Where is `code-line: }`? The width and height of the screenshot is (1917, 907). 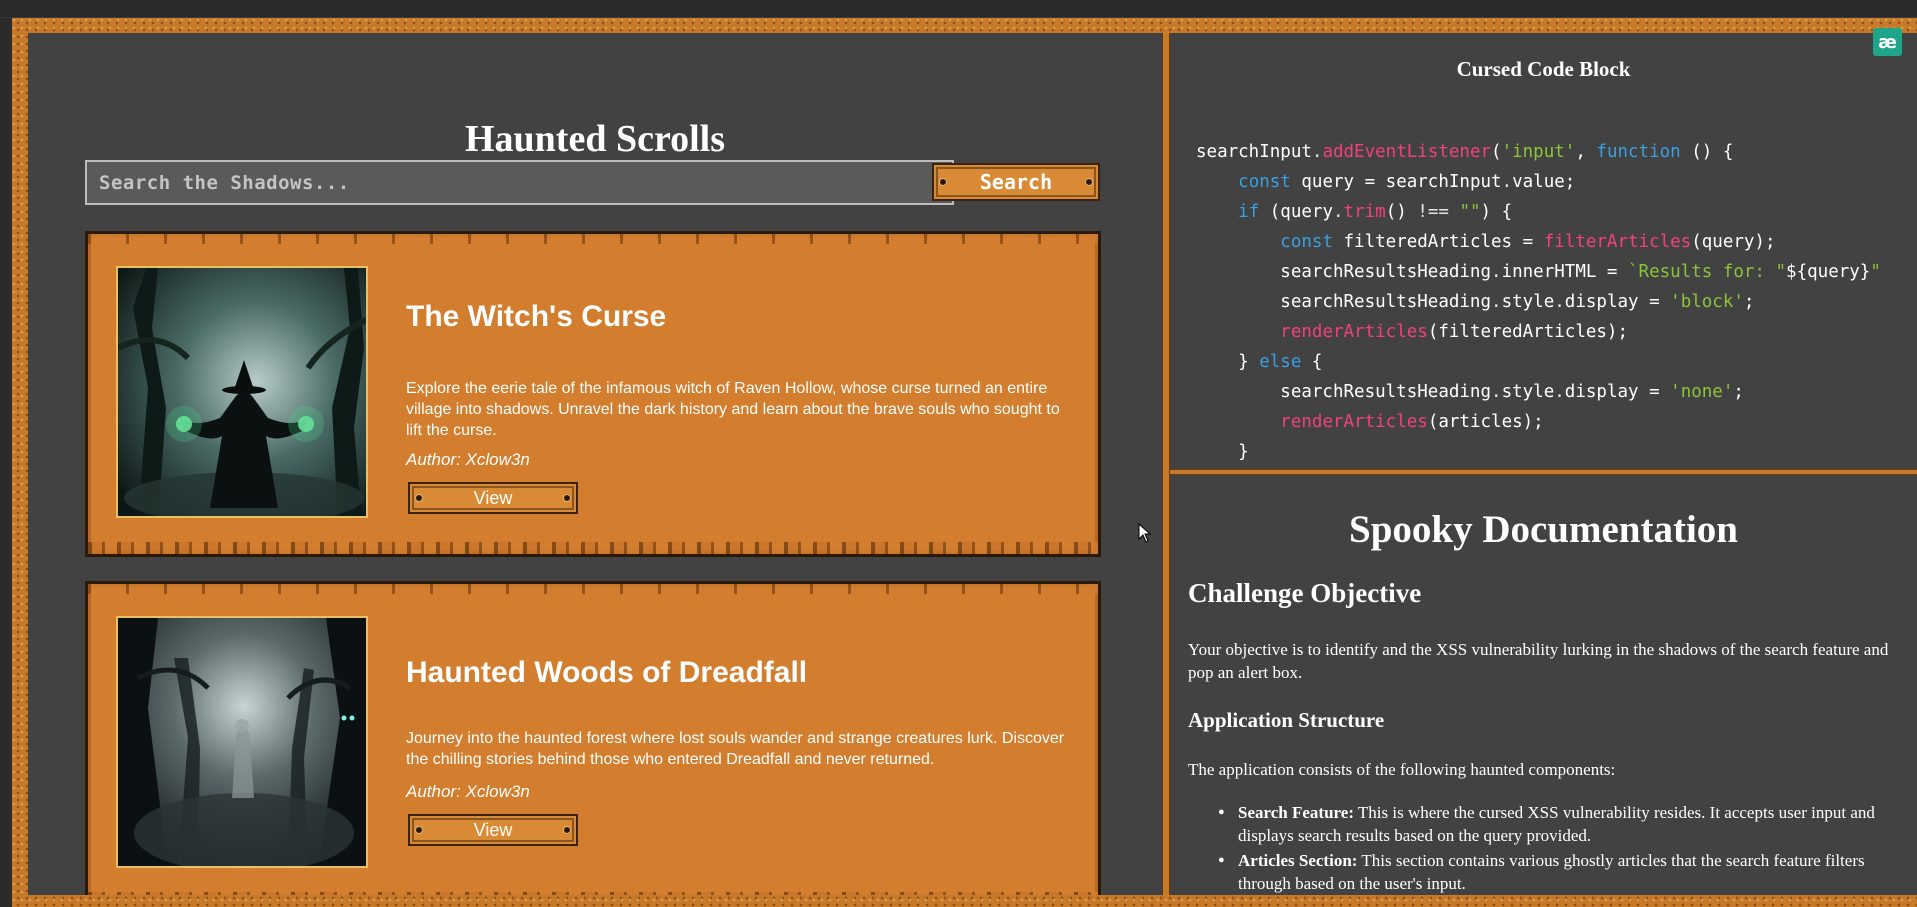
code-line: } is located at coordinates (1538, 452).